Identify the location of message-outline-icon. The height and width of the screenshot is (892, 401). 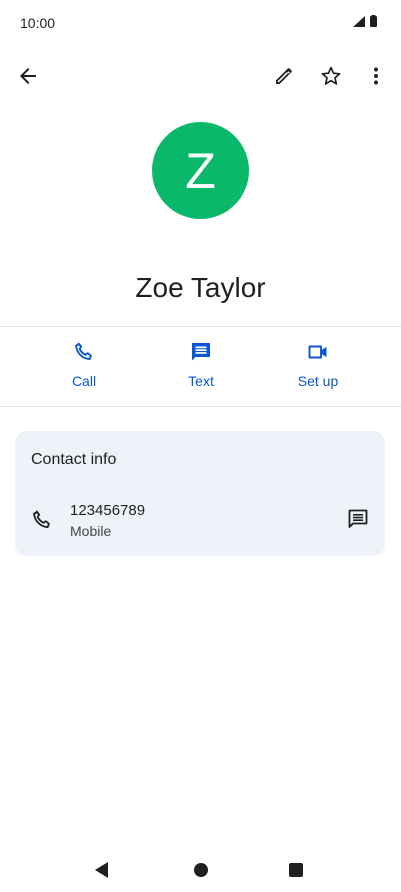
(358, 518).